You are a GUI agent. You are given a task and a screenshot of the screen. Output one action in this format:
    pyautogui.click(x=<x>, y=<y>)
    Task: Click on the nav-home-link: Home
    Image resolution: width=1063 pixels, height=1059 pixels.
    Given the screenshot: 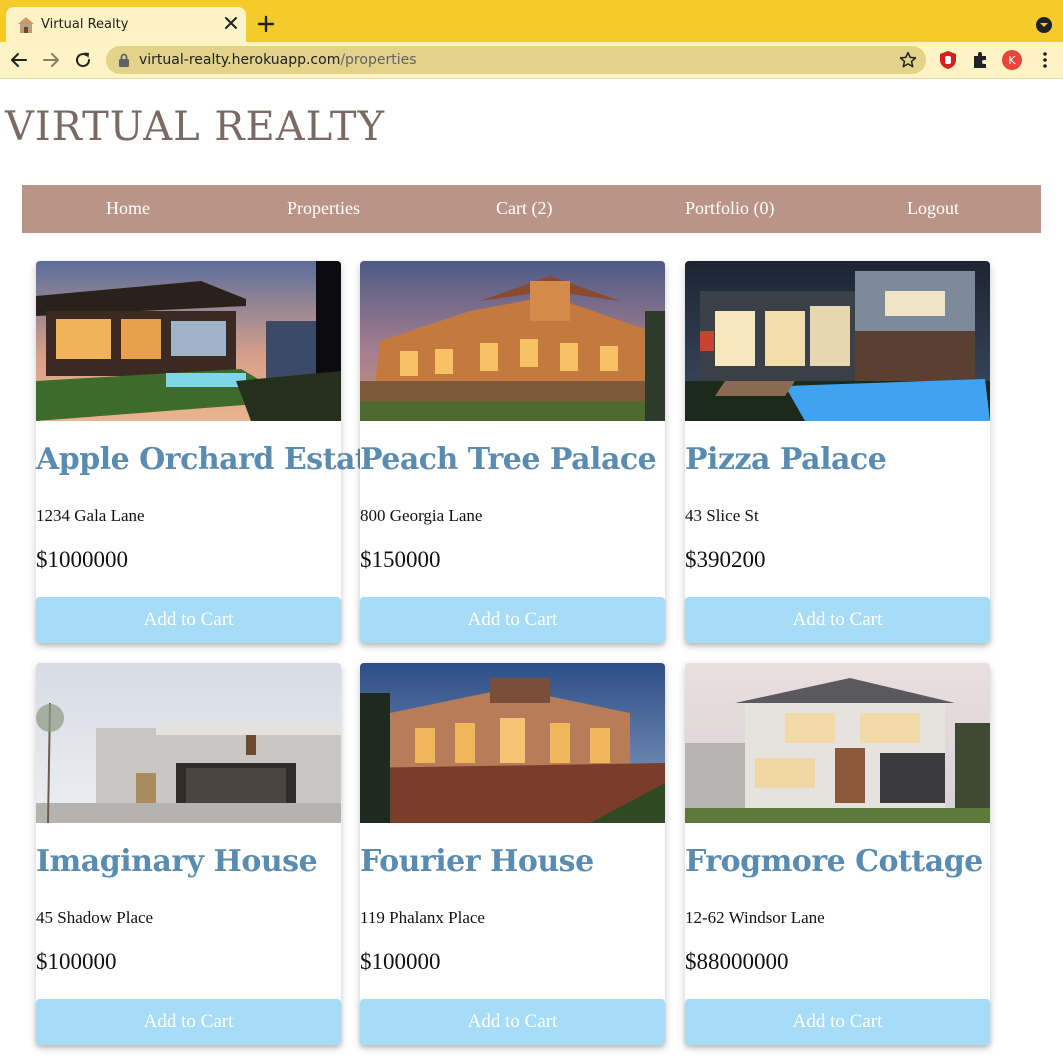 What is the action you would take?
    pyautogui.click(x=128, y=208)
    